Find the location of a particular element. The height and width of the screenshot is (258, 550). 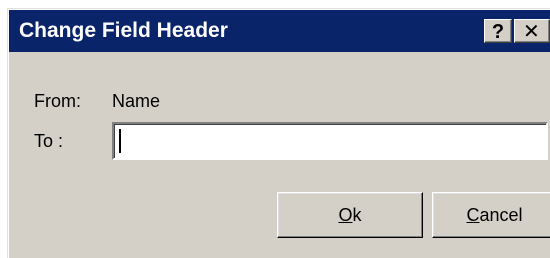

close-button: ✕ is located at coordinates (532, 31).